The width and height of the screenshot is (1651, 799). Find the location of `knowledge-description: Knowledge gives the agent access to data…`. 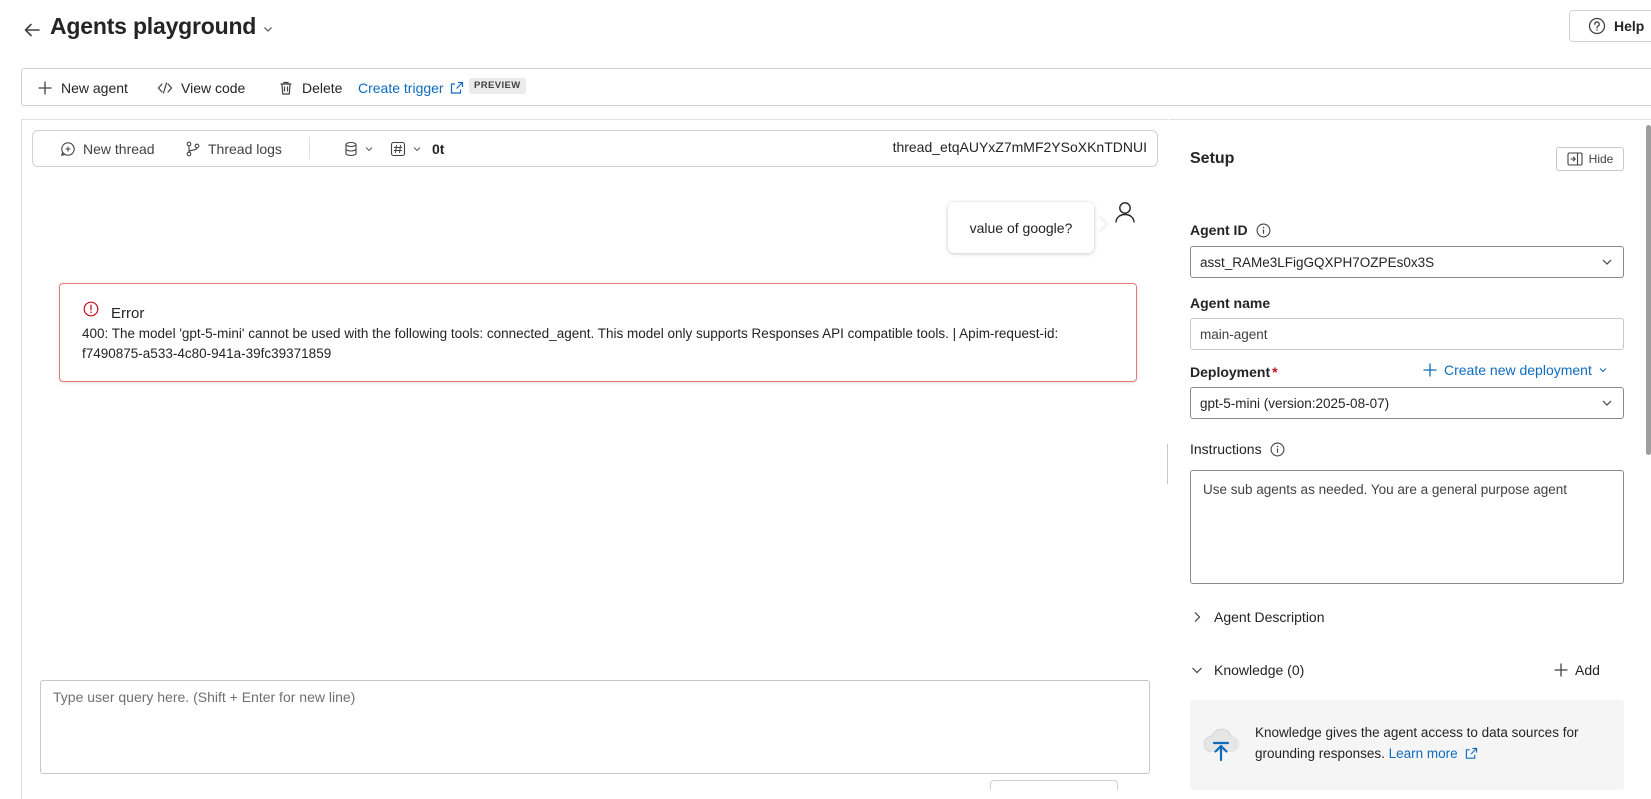

knowledge-description: Knowledge gives the agent access to data… is located at coordinates (1433, 743).